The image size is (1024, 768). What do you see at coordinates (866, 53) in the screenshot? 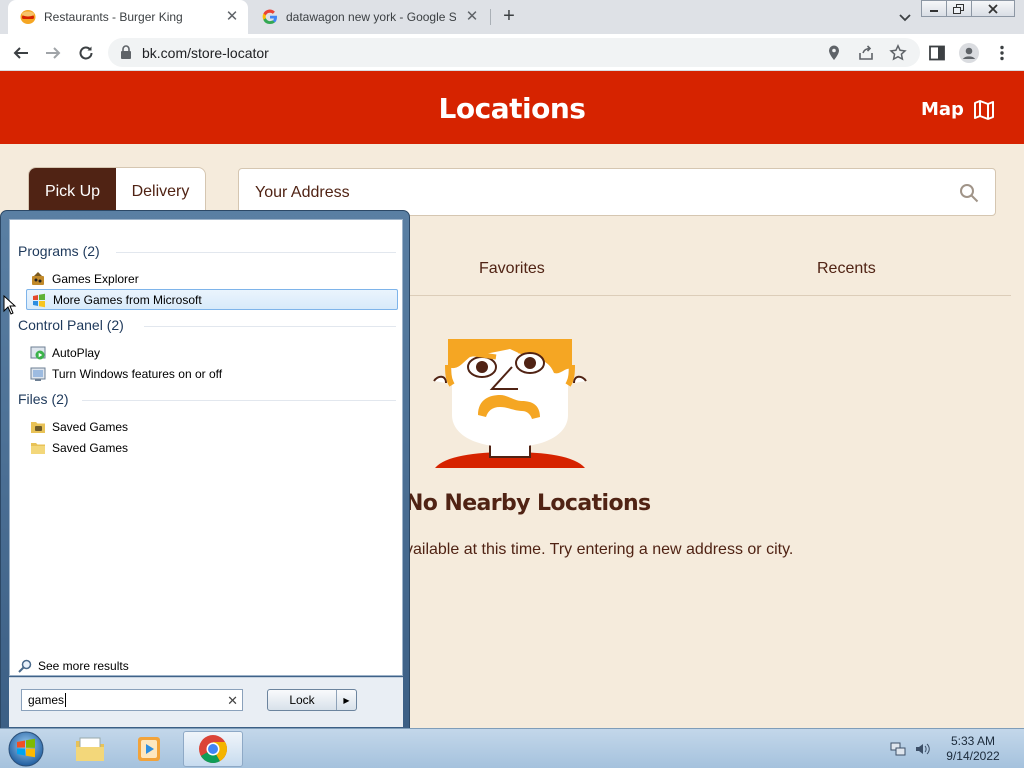
I see `share-icon` at bounding box center [866, 53].